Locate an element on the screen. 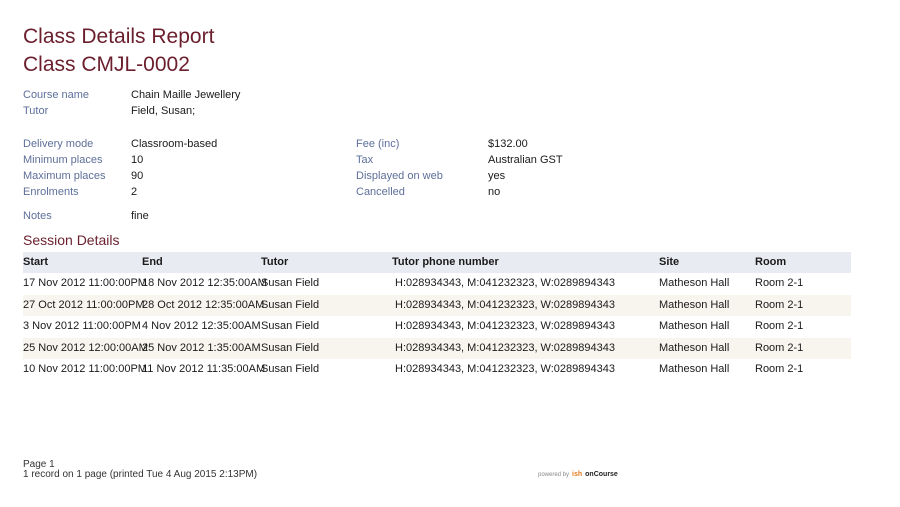  session-details-title: Session Details is located at coordinates (71, 240).